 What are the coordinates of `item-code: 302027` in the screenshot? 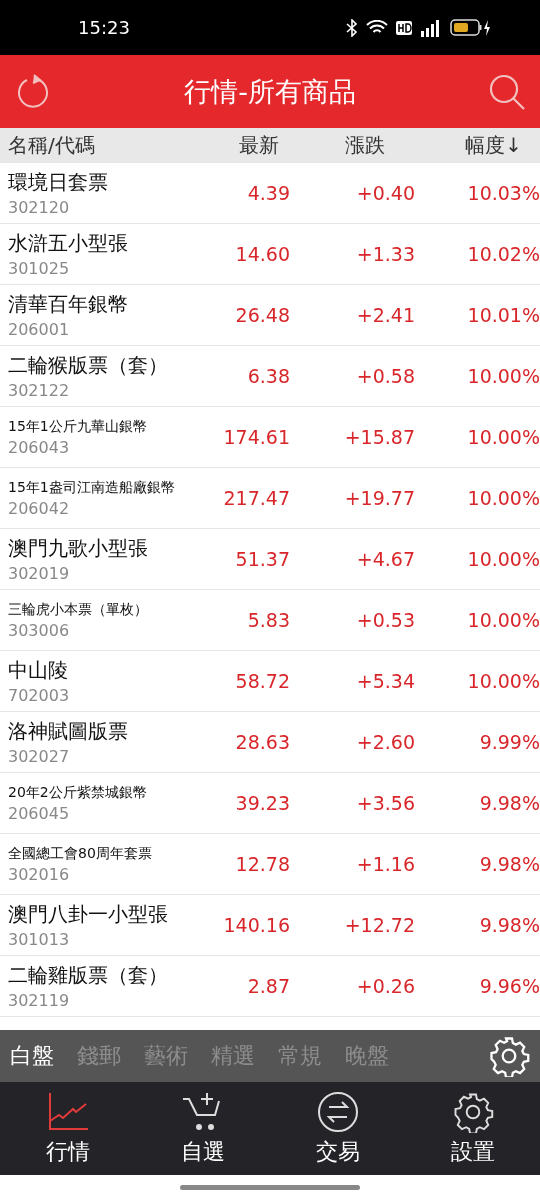 It's located at (39, 756).